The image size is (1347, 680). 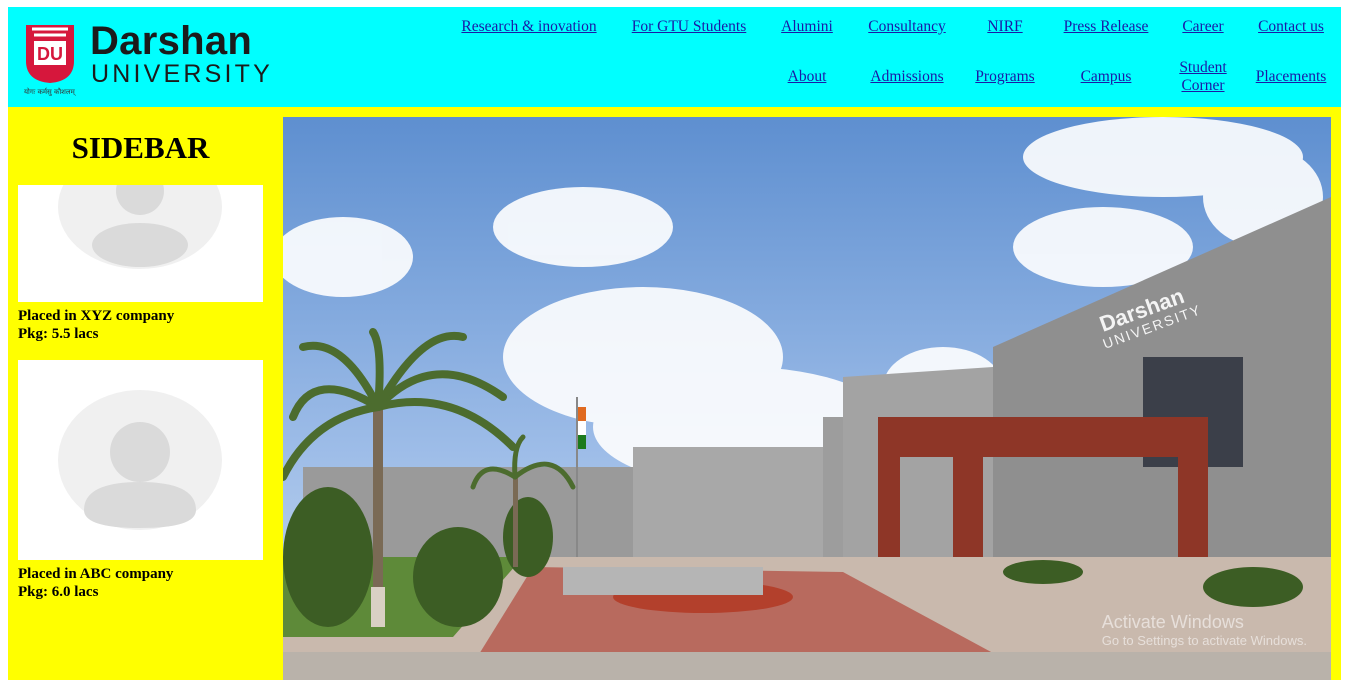 I want to click on placement-card-2-image, so click(x=140, y=460).